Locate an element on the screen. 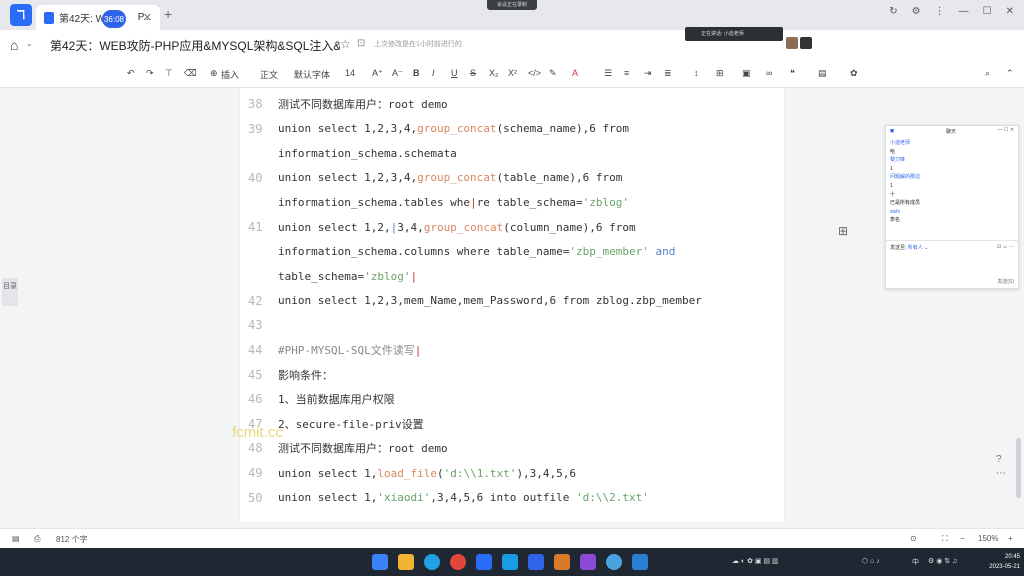 This screenshot has width=1024, height=576. align-icon: ≣ is located at coordinates (668, 73).